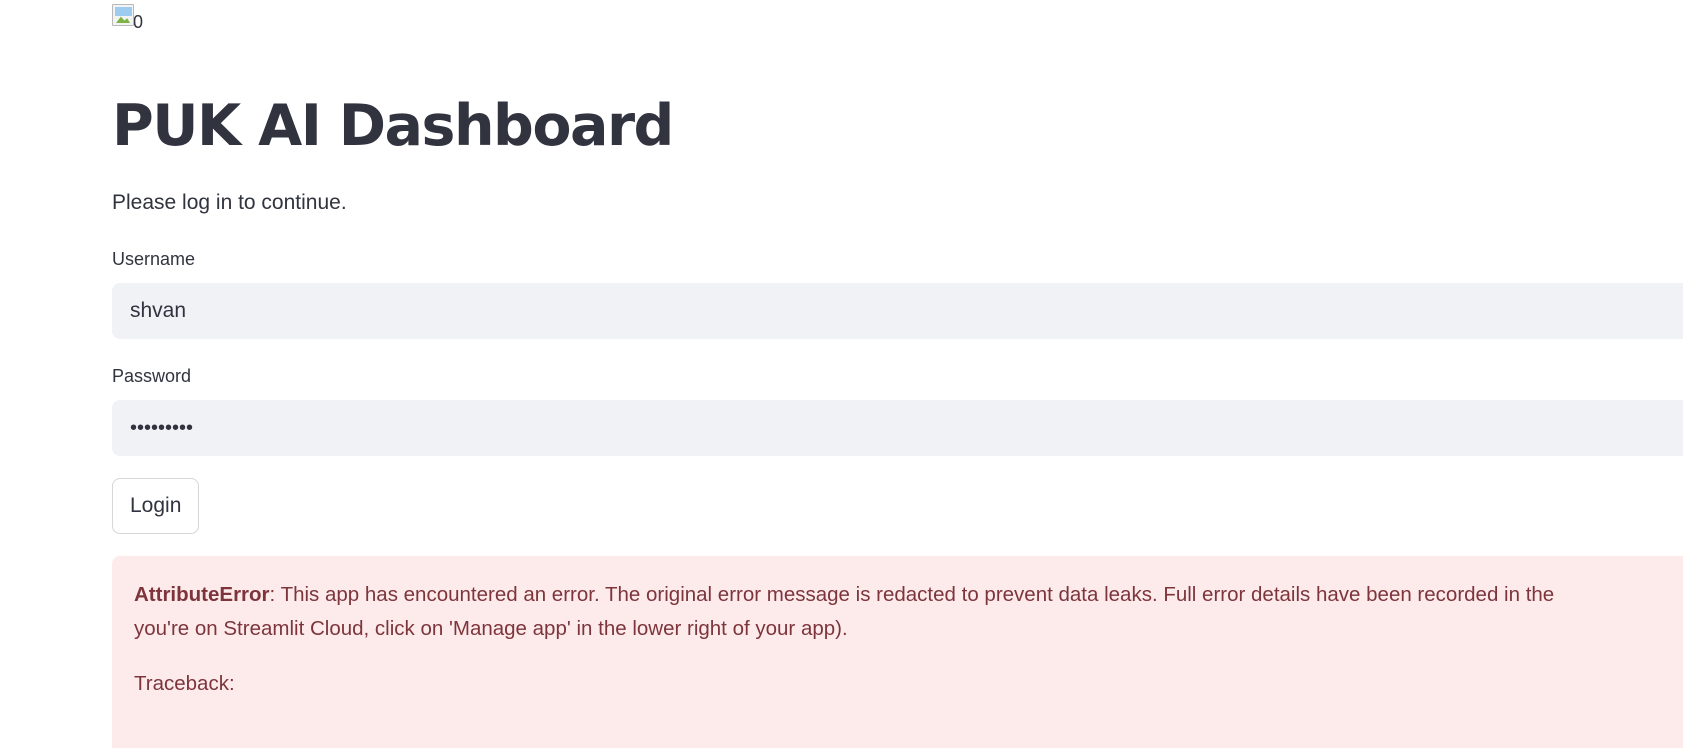  Describe the element at coordinates (162, 427) in the screenshot. I see `password-value: •••••••••` at that location.